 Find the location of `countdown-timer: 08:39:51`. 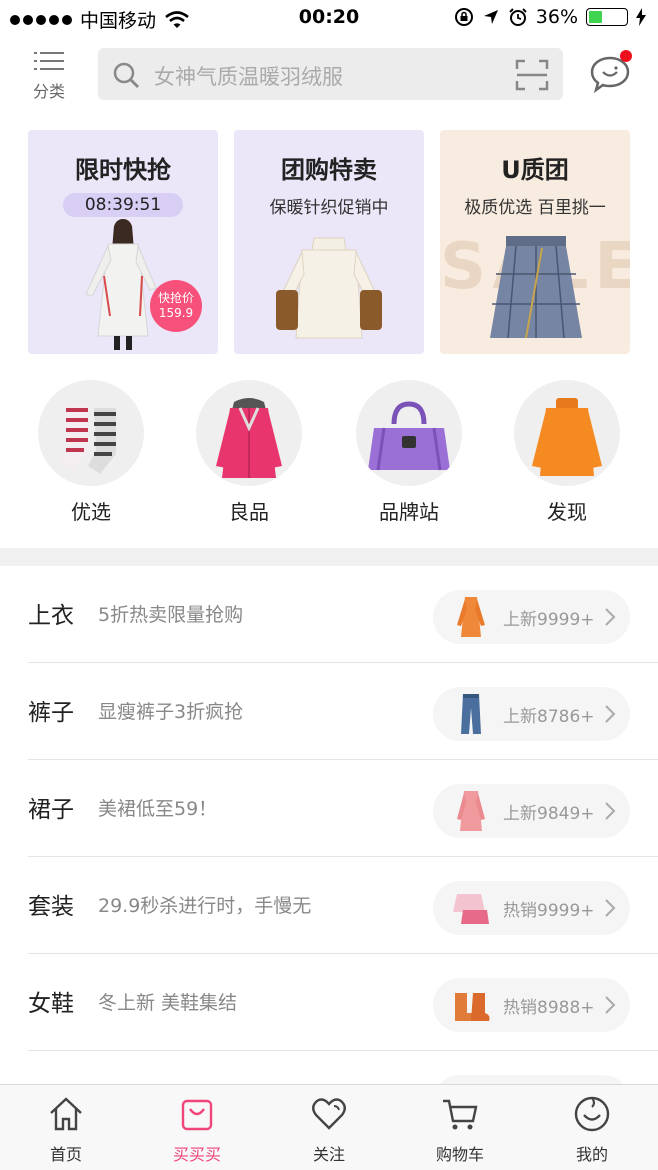

countdown-timer: 08:39:51 is located at coordinates (123, 205).